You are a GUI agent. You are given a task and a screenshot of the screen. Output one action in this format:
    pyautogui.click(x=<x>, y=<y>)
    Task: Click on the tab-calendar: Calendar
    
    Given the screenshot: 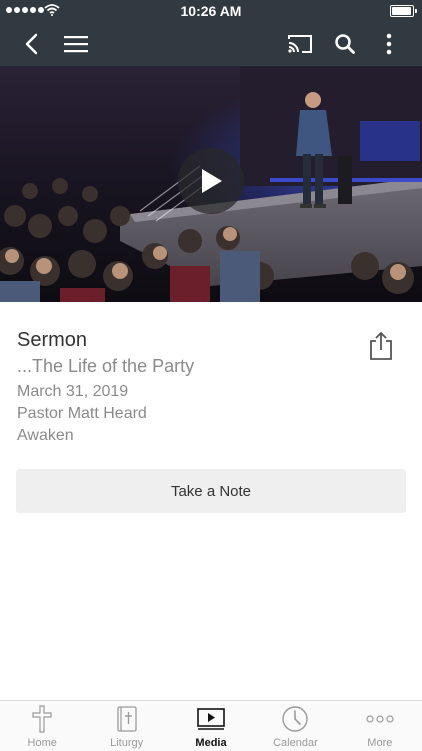 What is the action you would take?
    pyautogui.click(x=295, y=726)
    